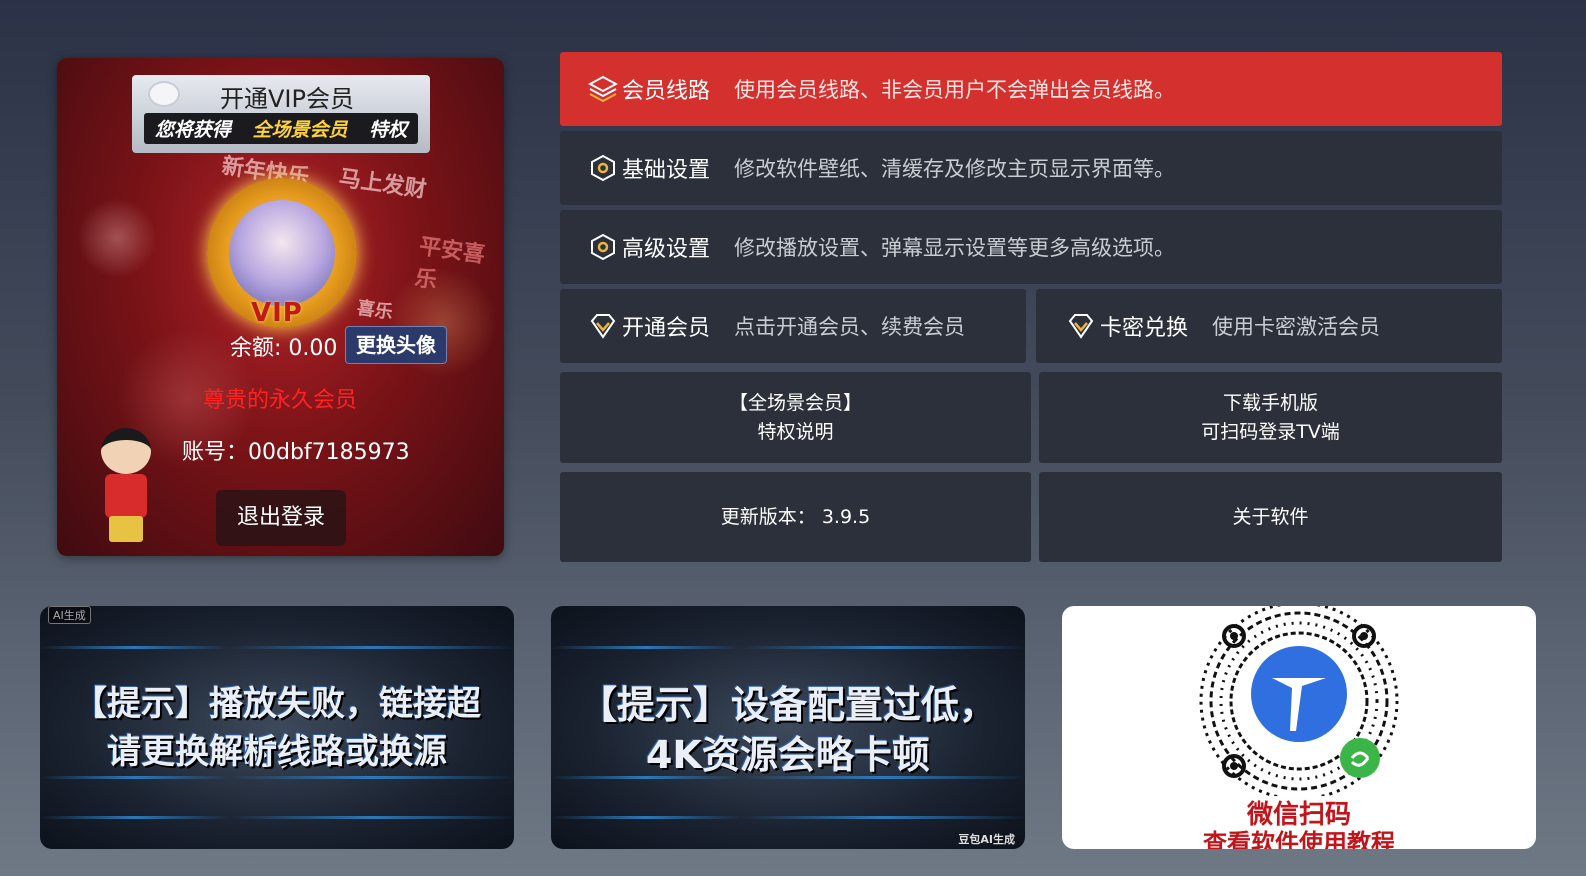 The image size is (1586, 876). I want to click on change-avatar-button: 更换头像, so click(396, 345).